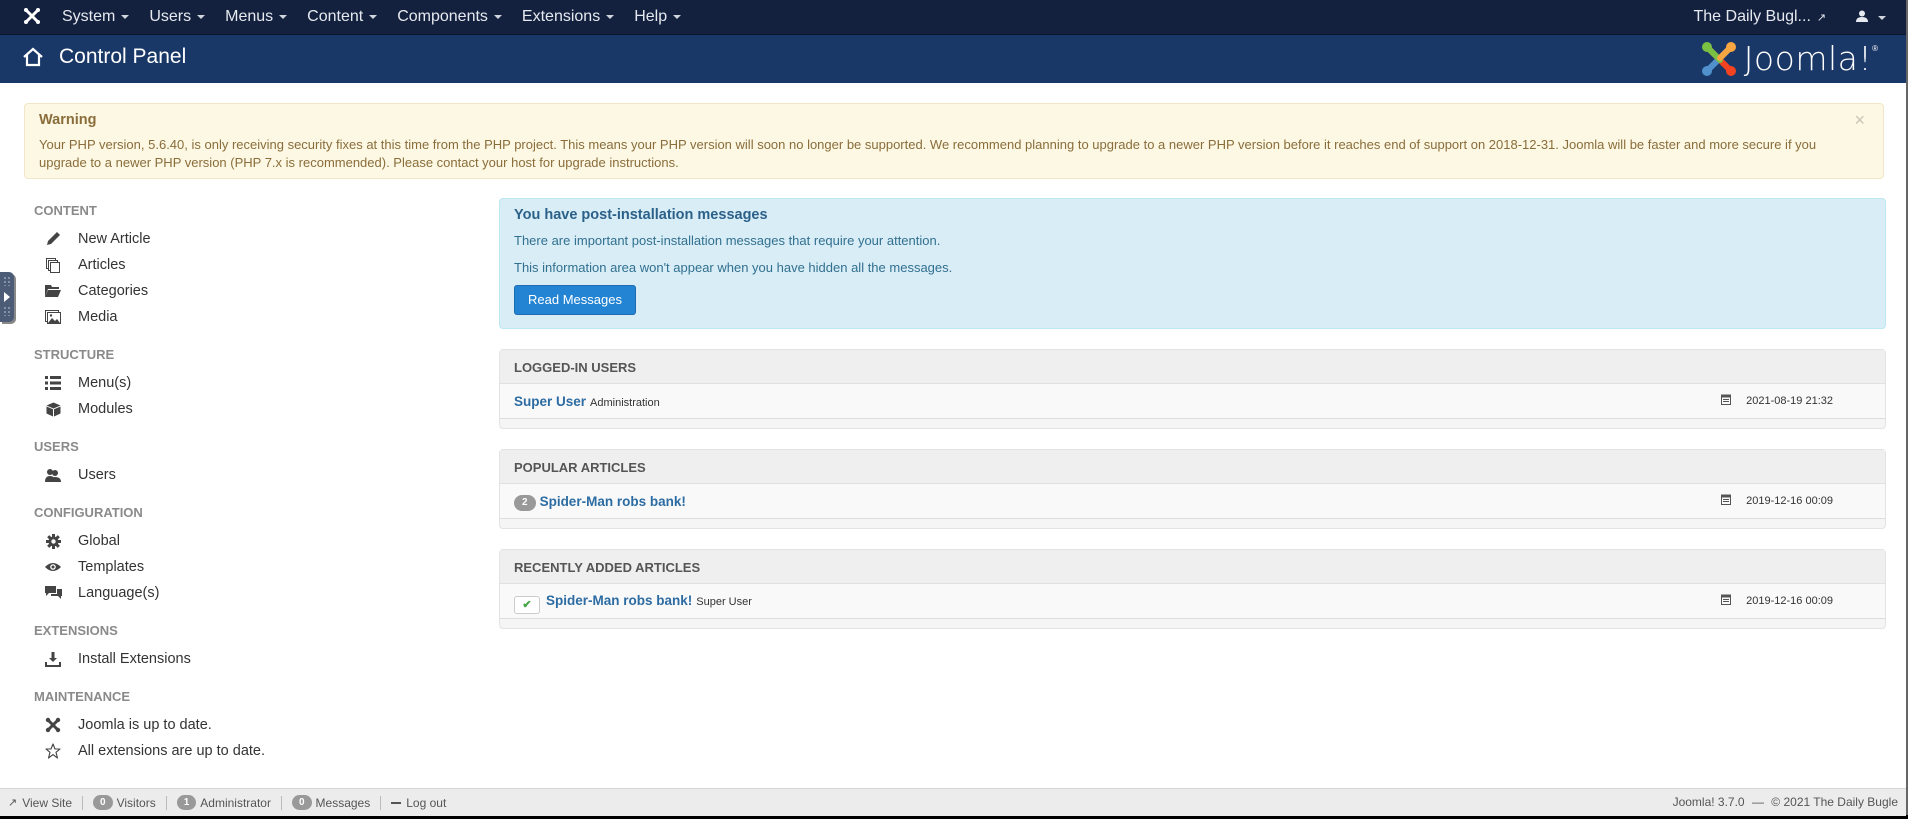 This screenshot has width=1908, height=819. I want to click on module-header: LOGGED-IN USERS, so click(1192, 367).